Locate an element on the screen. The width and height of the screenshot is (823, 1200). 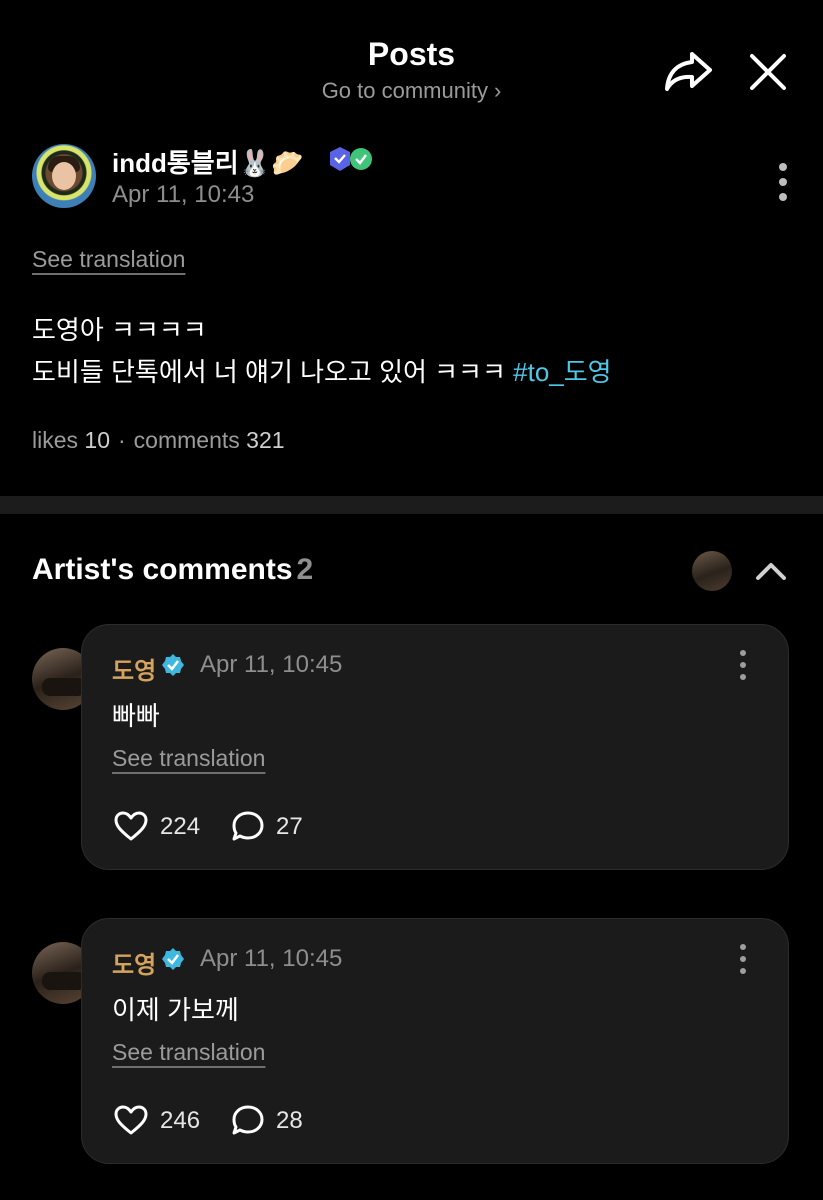
close-icon is located at coordinates (768, 72).